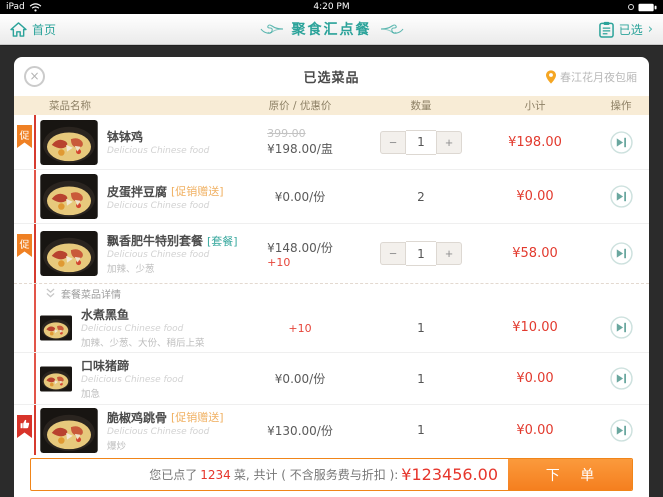 This screenshot has width=663, height=497. I want to click on column-quantity: 数量, so click(421, 106).